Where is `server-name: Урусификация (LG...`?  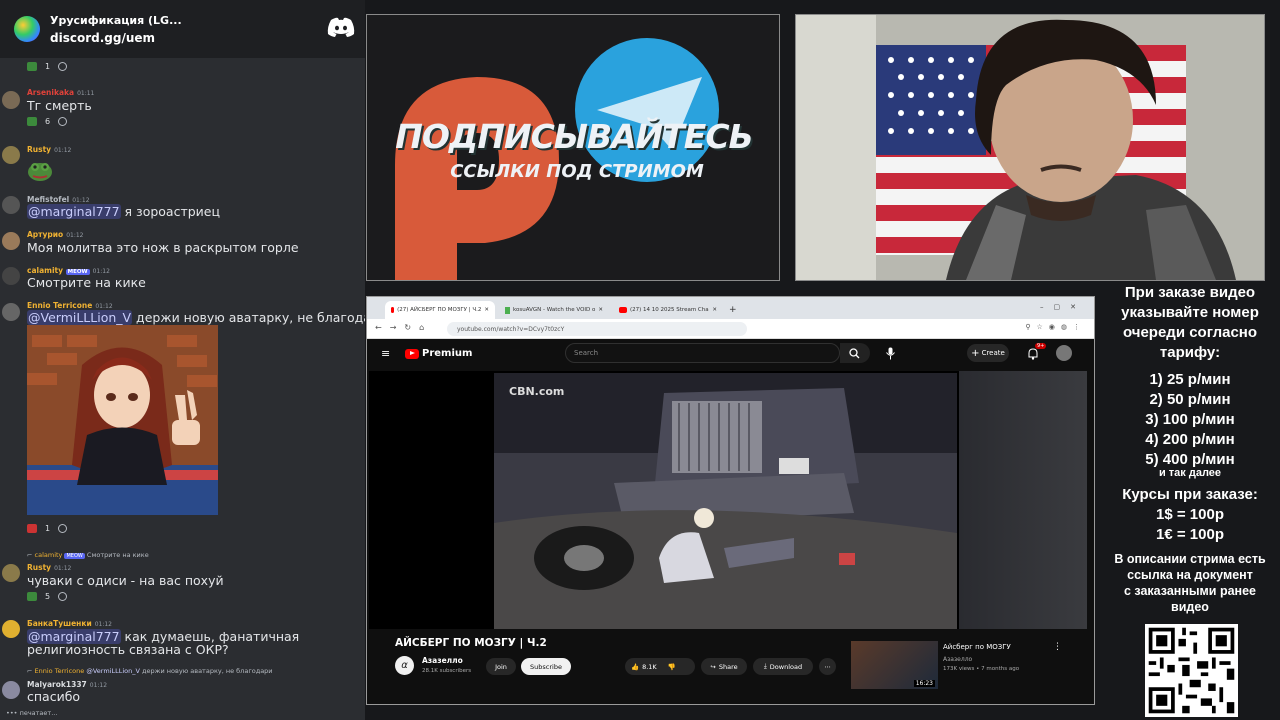 server-name: Урусификация (LG... is located at coordinates (116, 20).